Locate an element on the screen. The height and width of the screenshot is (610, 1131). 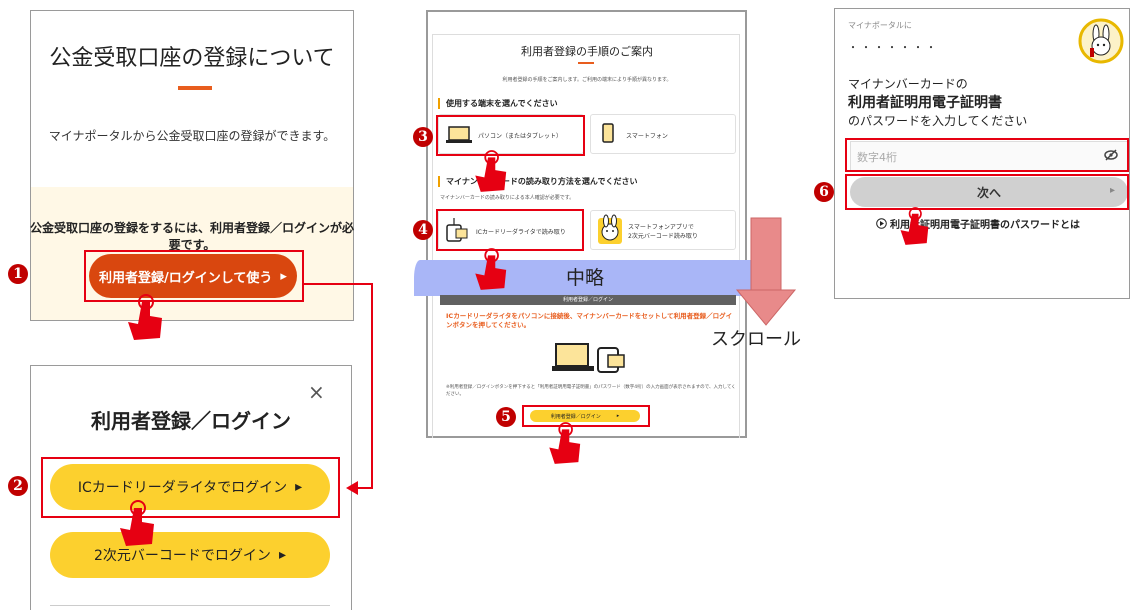
step-marker-2: 2 is located at coordinates (18, 486).